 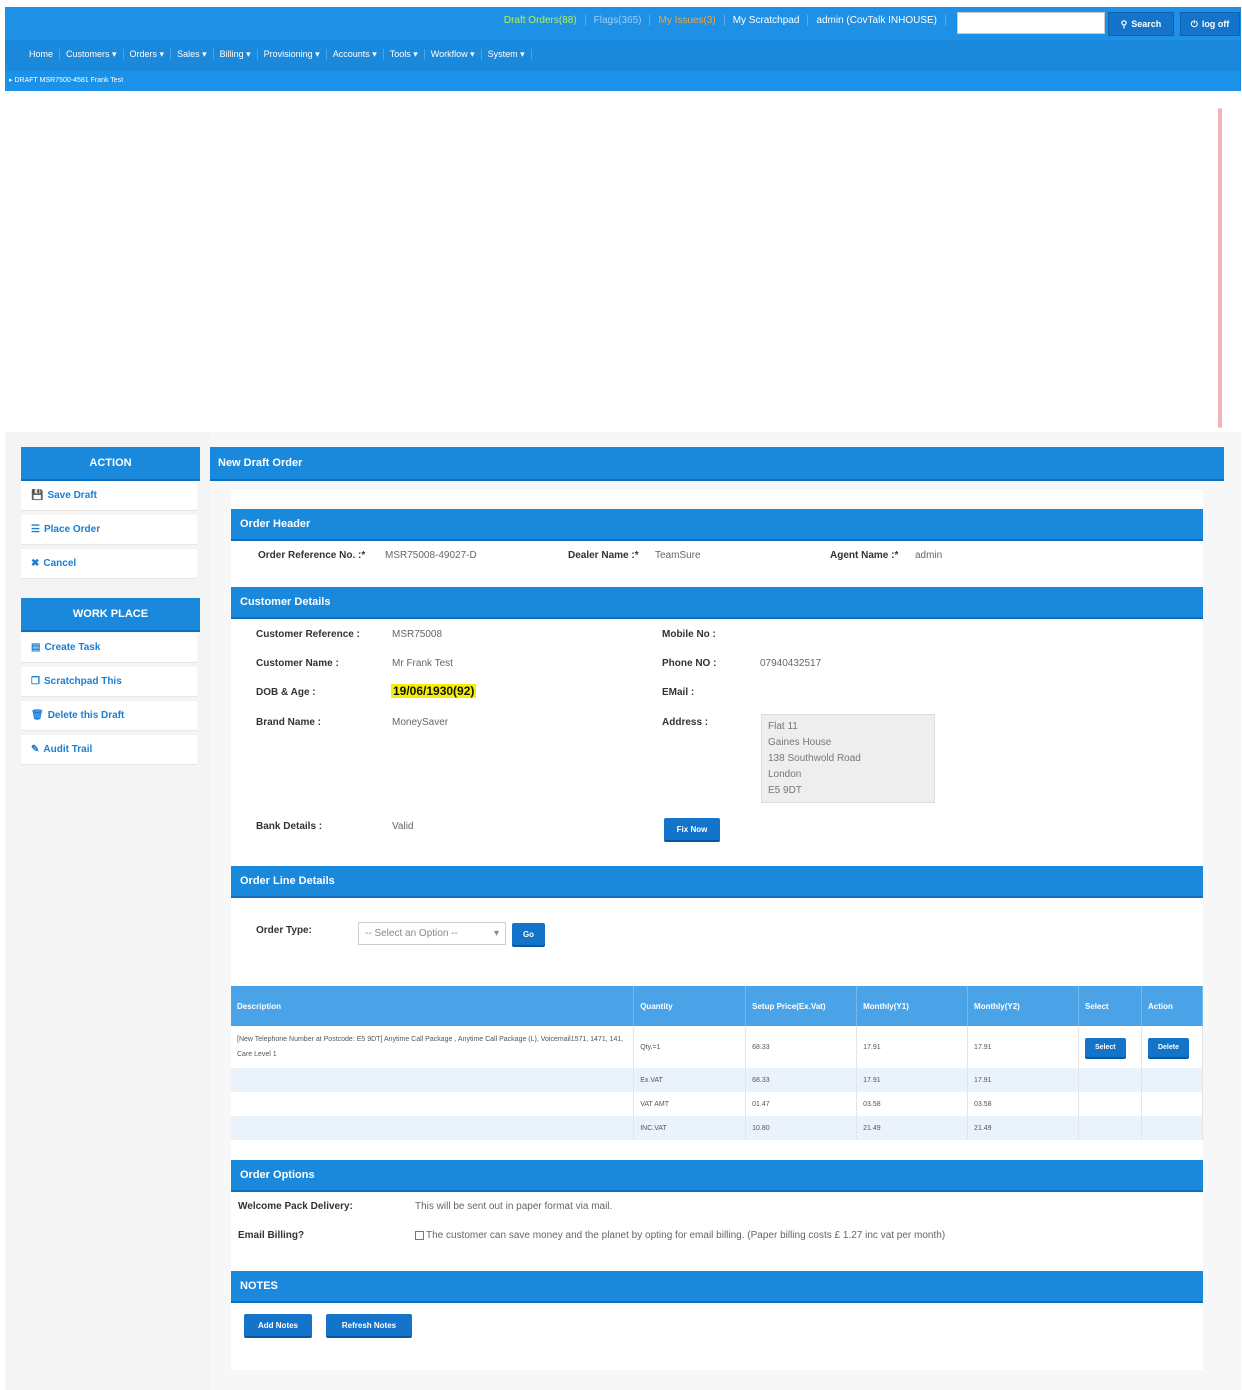 I want to click on menu-provisioning: Provisioning ▾, so click(x=292, y=54).